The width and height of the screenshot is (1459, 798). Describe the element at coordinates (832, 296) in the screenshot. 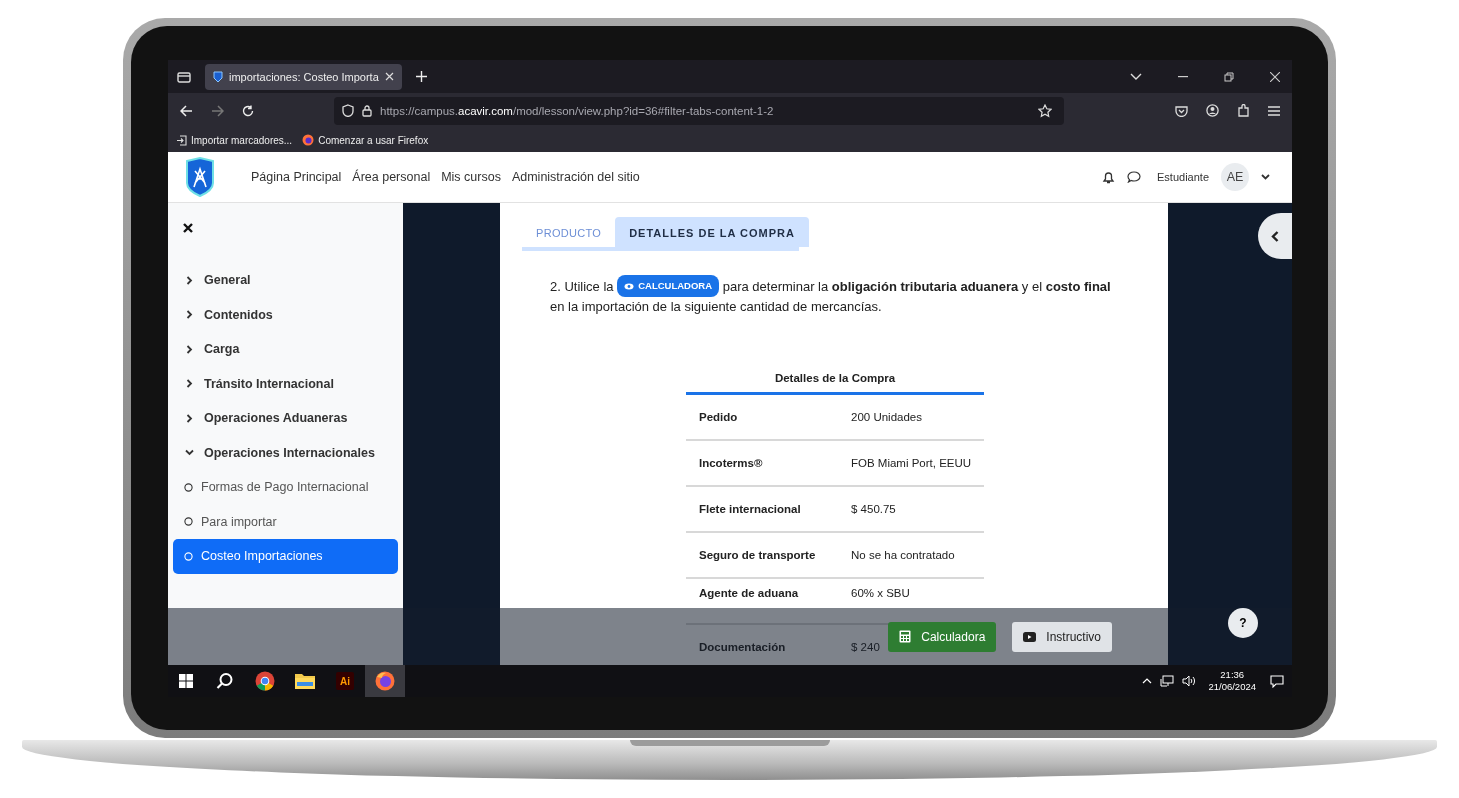

I see `instruction-text: 2. Utilice la CALCULADORA para determinar la obligación tributaria aduanera y el costo final en la importación de la siguiente cantidad de mercancías.` at that location.